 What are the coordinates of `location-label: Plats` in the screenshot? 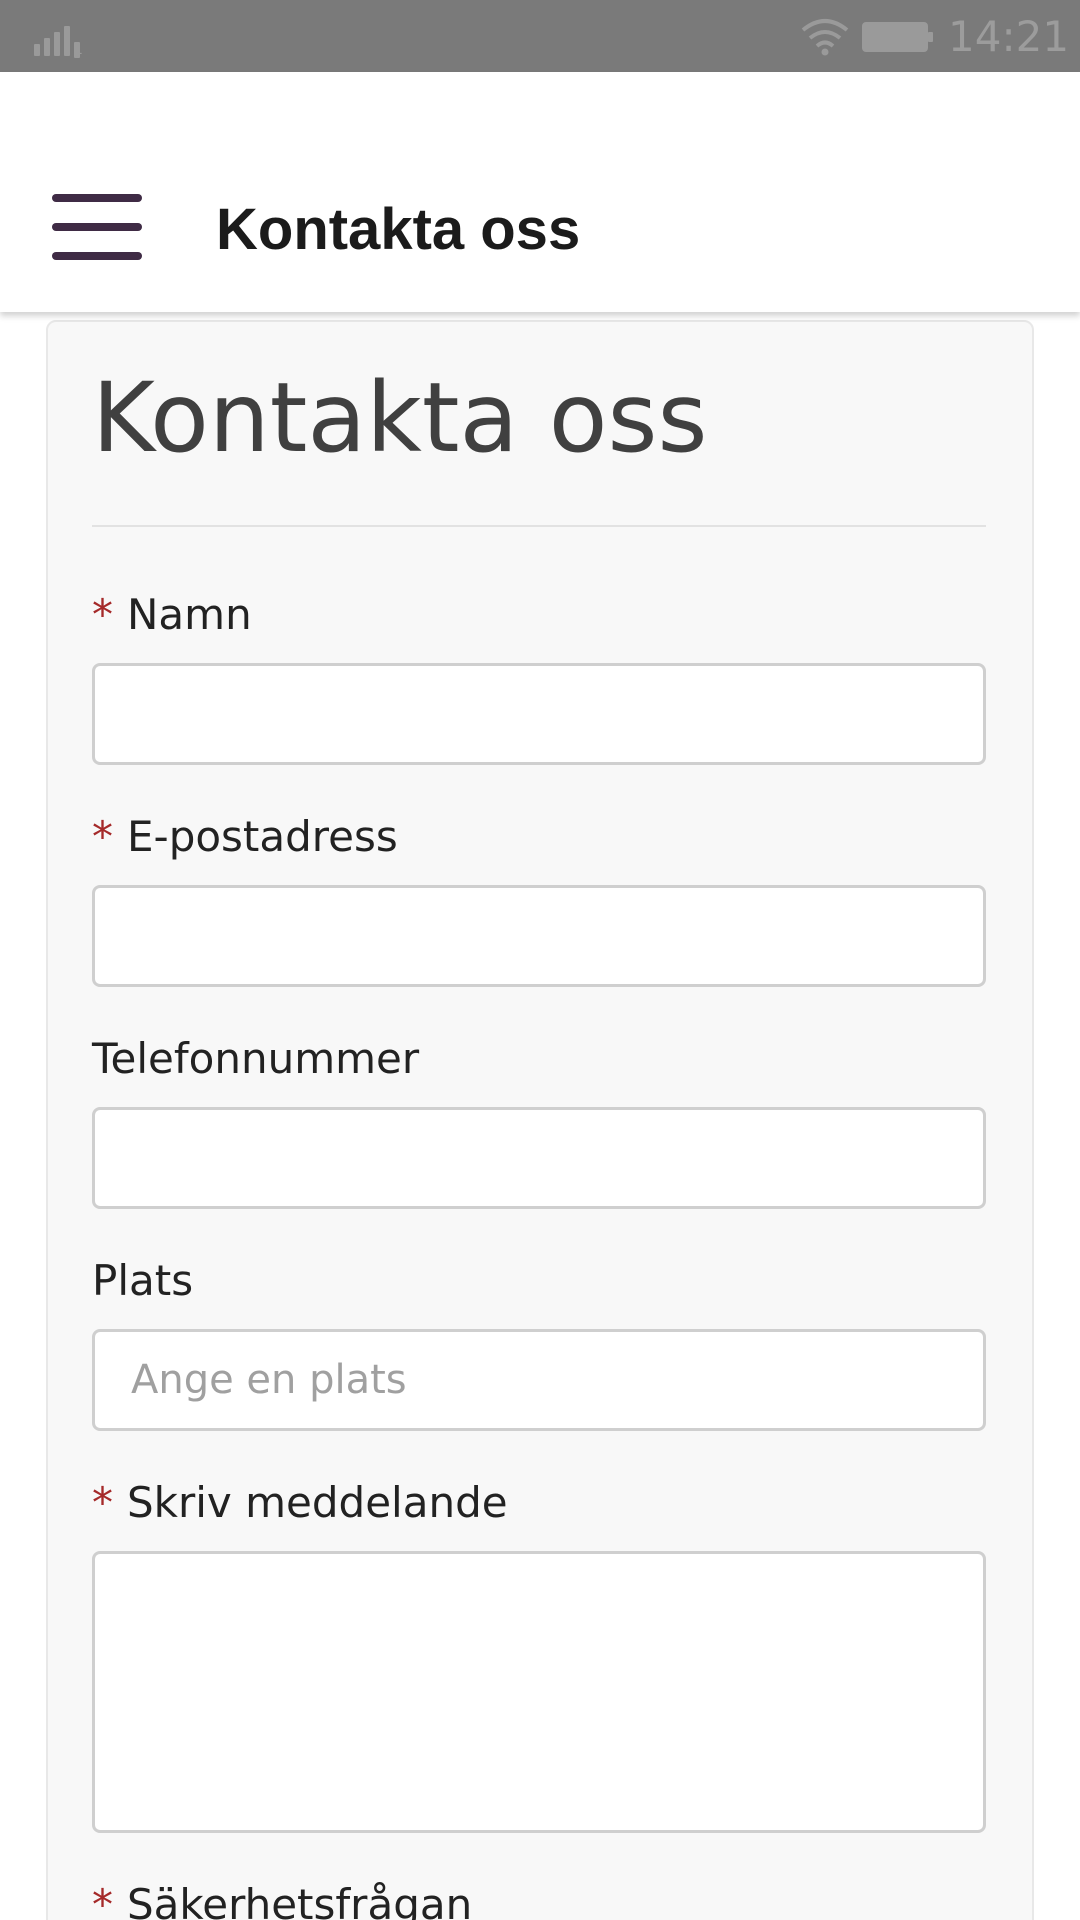 It's located at (142, 1280).